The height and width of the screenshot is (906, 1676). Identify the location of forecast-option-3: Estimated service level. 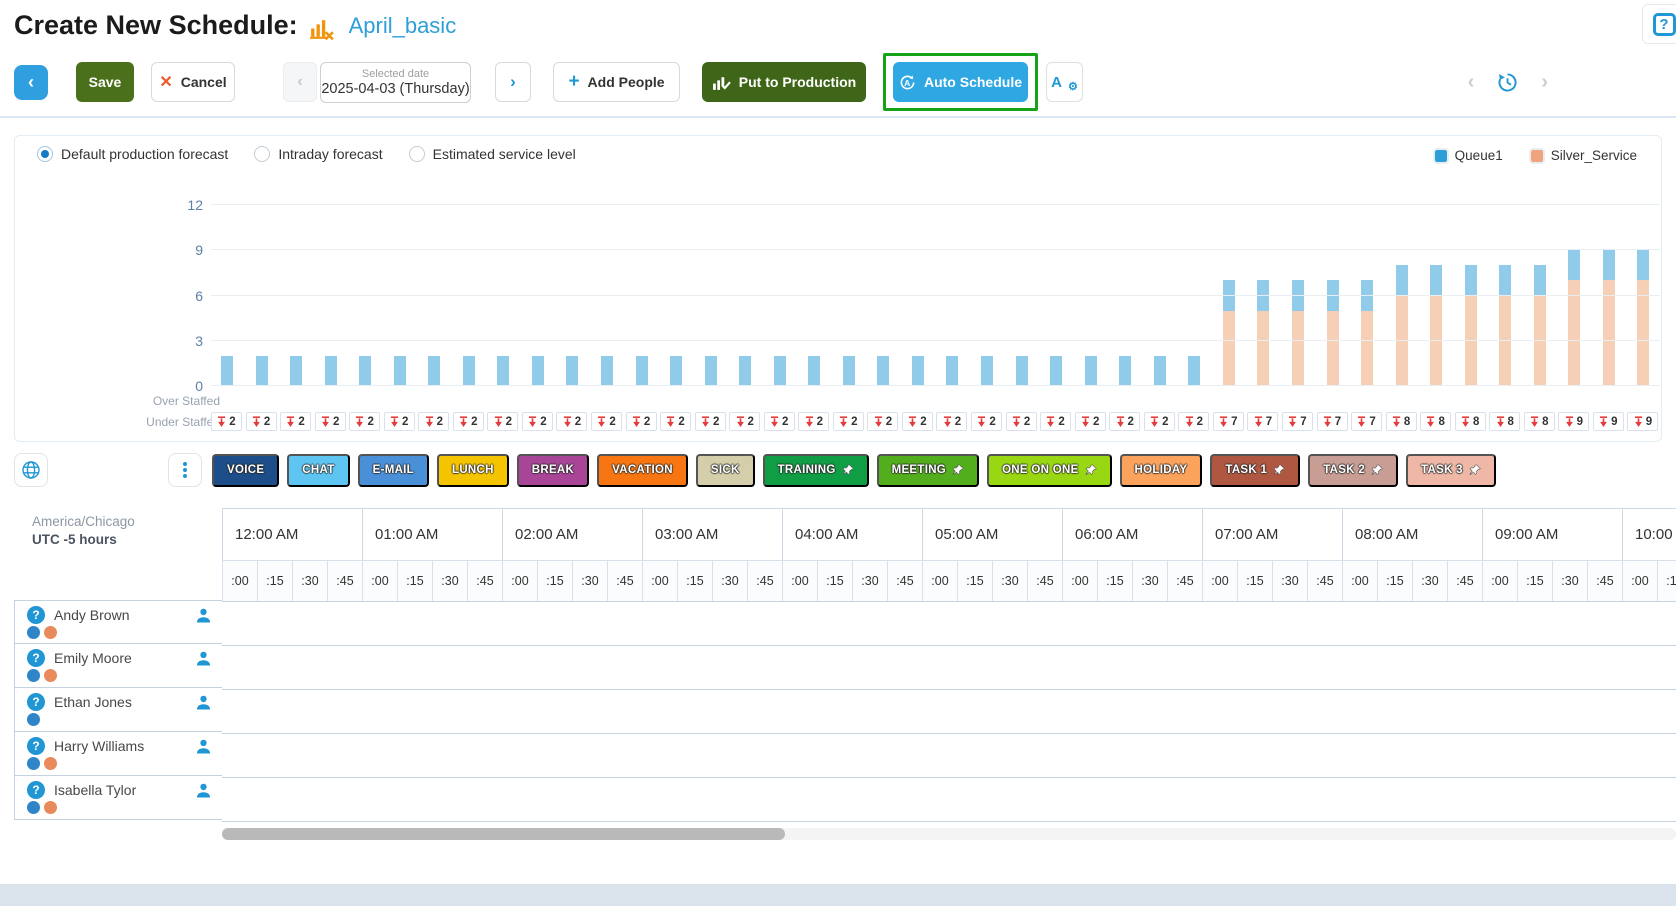
(492, 154).